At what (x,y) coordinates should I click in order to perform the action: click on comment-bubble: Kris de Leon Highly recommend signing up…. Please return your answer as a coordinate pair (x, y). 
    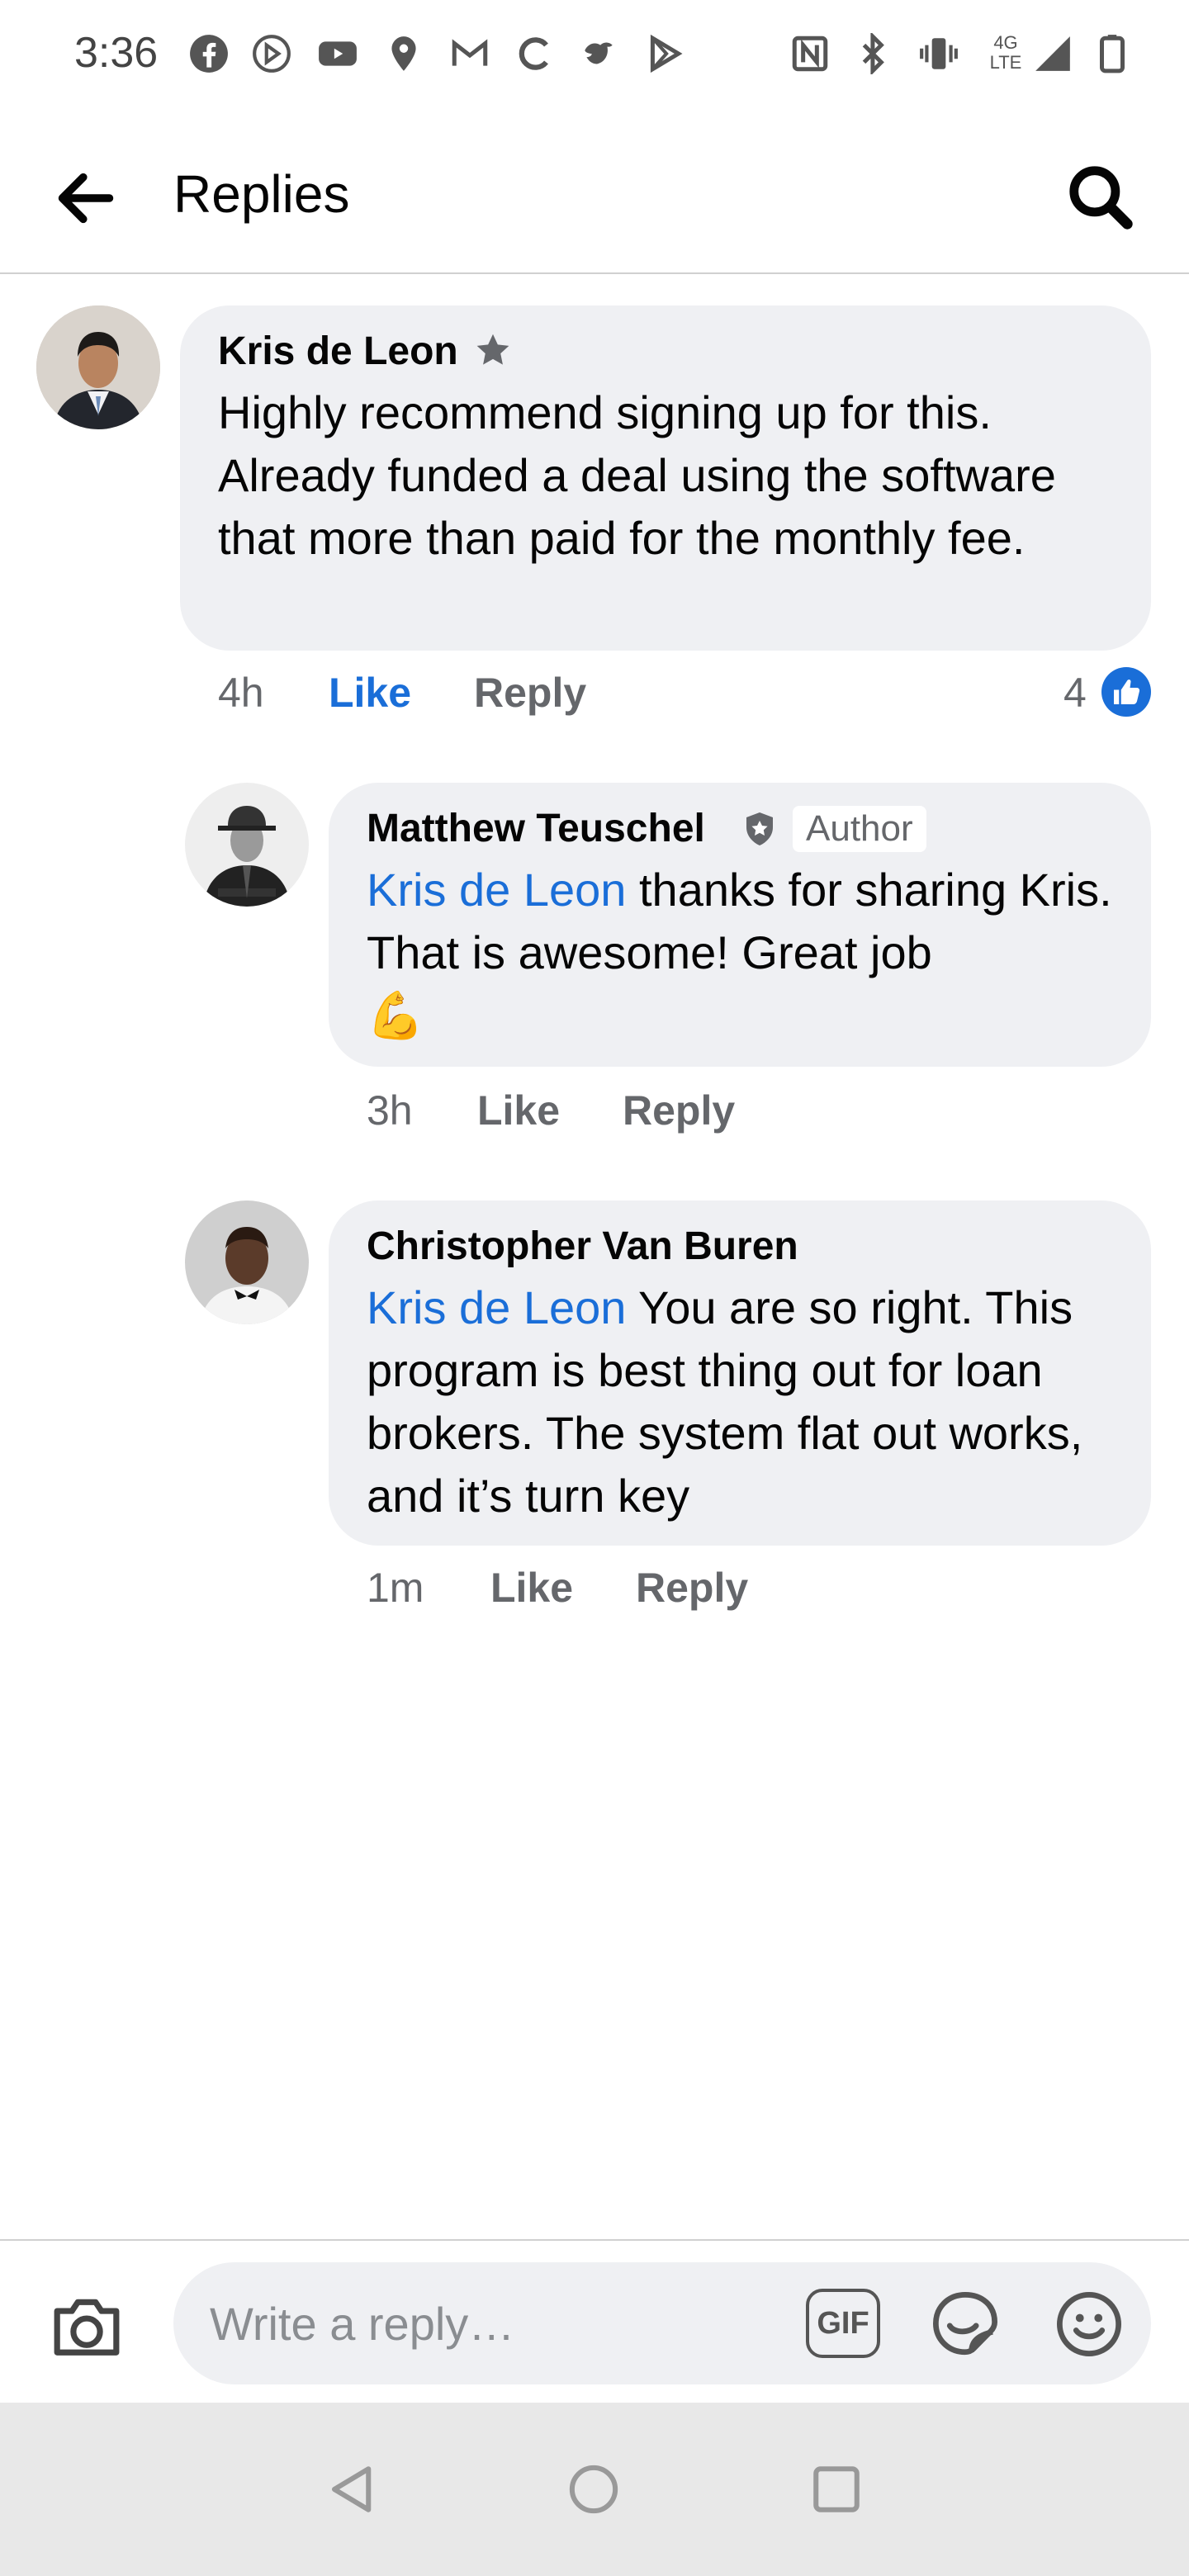
    Looking at the image, I should click on (665, 478).